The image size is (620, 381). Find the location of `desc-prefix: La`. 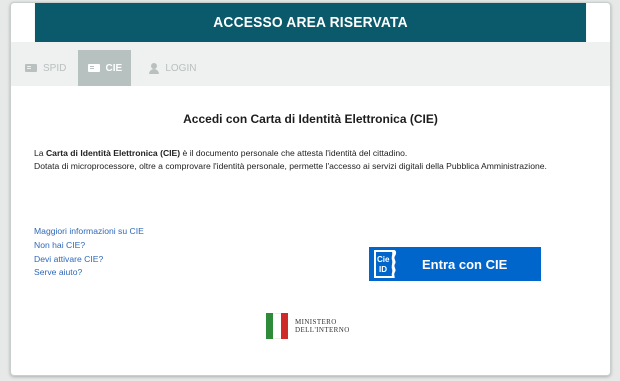

desc-prefix: La is located at coordinates (40, 153).